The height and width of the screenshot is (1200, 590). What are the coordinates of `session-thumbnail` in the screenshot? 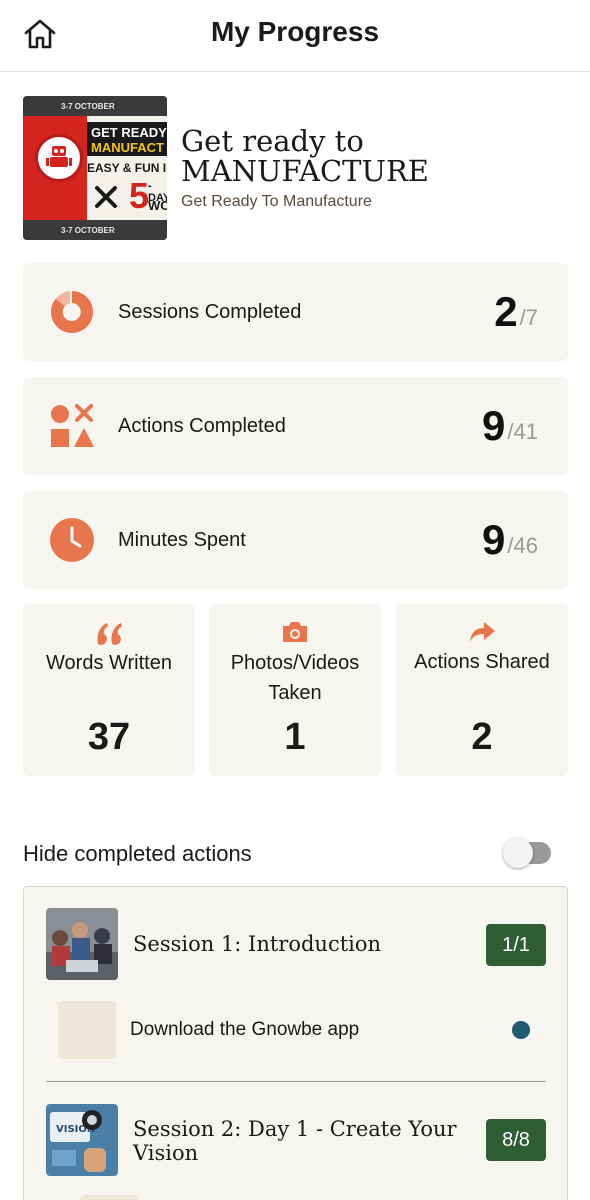 It's located at (82, 944).